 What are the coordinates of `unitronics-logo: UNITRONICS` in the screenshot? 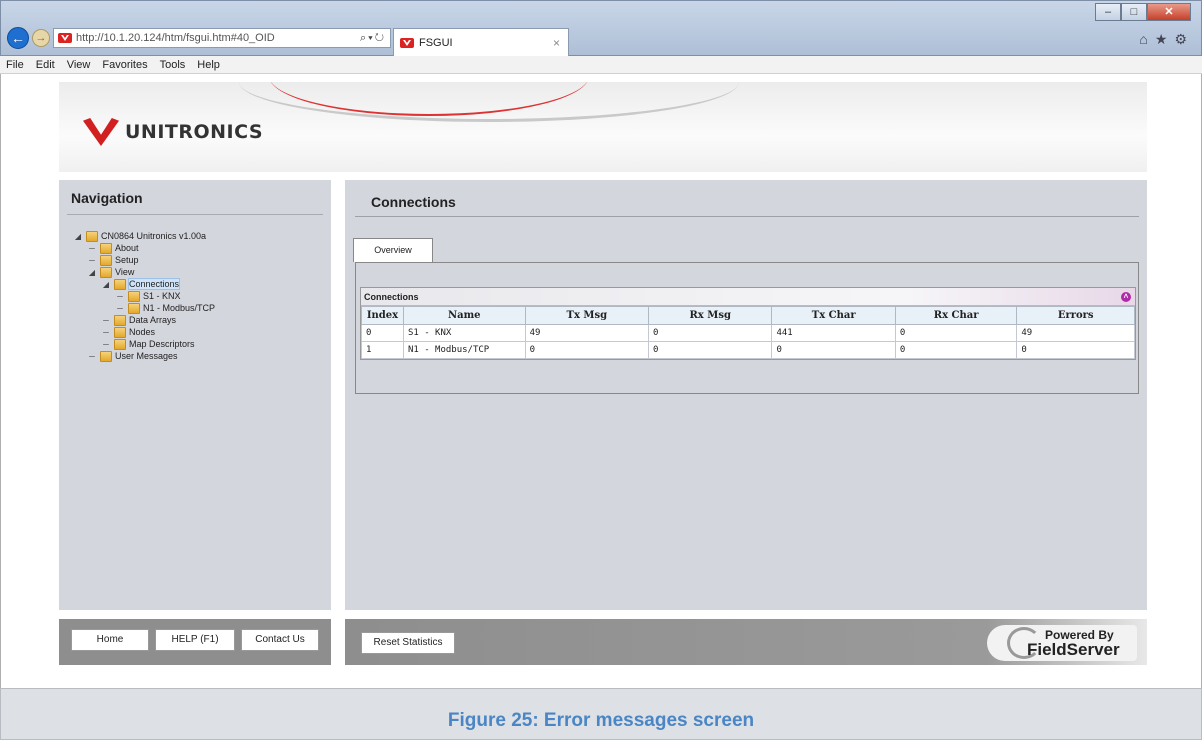 It's located at (173, 132).